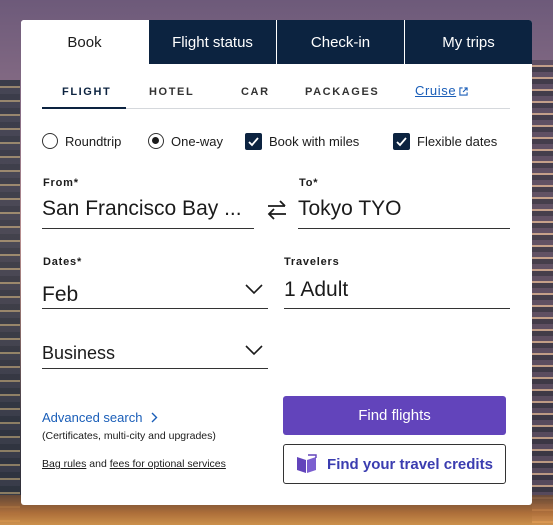  Describe the element at coordinates (435, 90) in the screenshot. I see `cruise-link-label: Cruise` at that location.